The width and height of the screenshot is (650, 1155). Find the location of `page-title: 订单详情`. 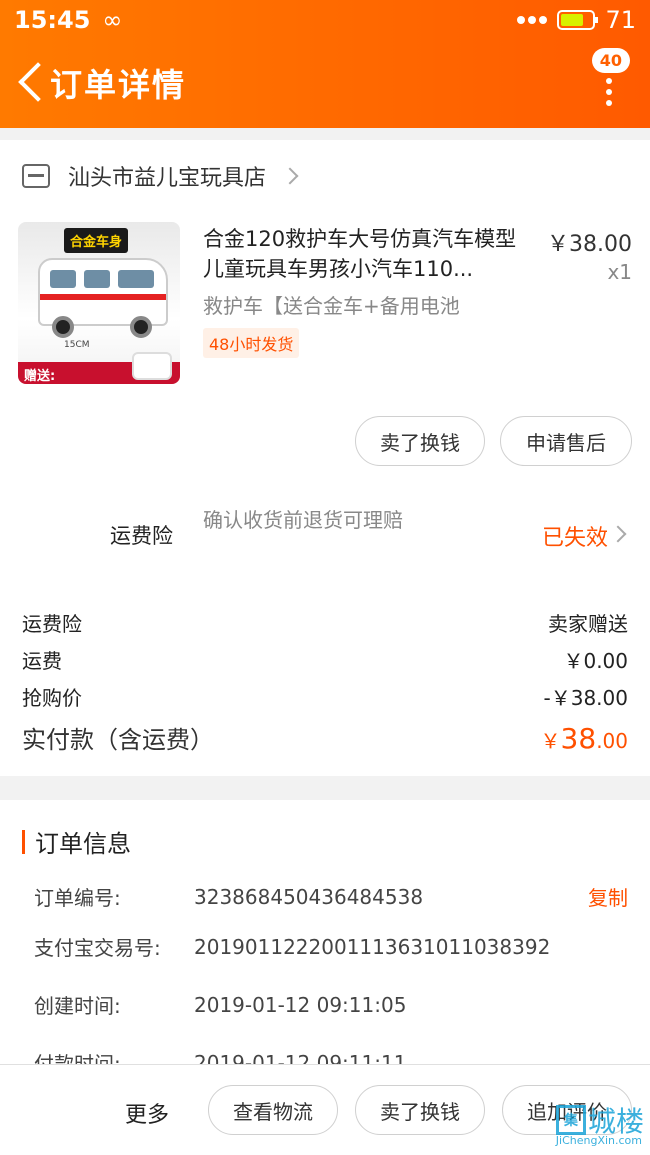

page-title: 订单详情 is located at coordinates (118, 85).